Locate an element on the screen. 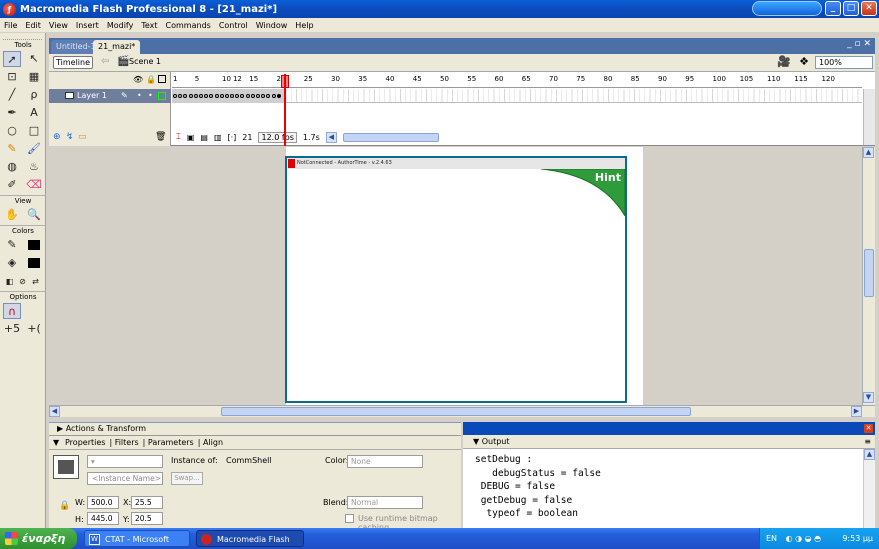  tab-align: Align is located at coordinates (213, 442).